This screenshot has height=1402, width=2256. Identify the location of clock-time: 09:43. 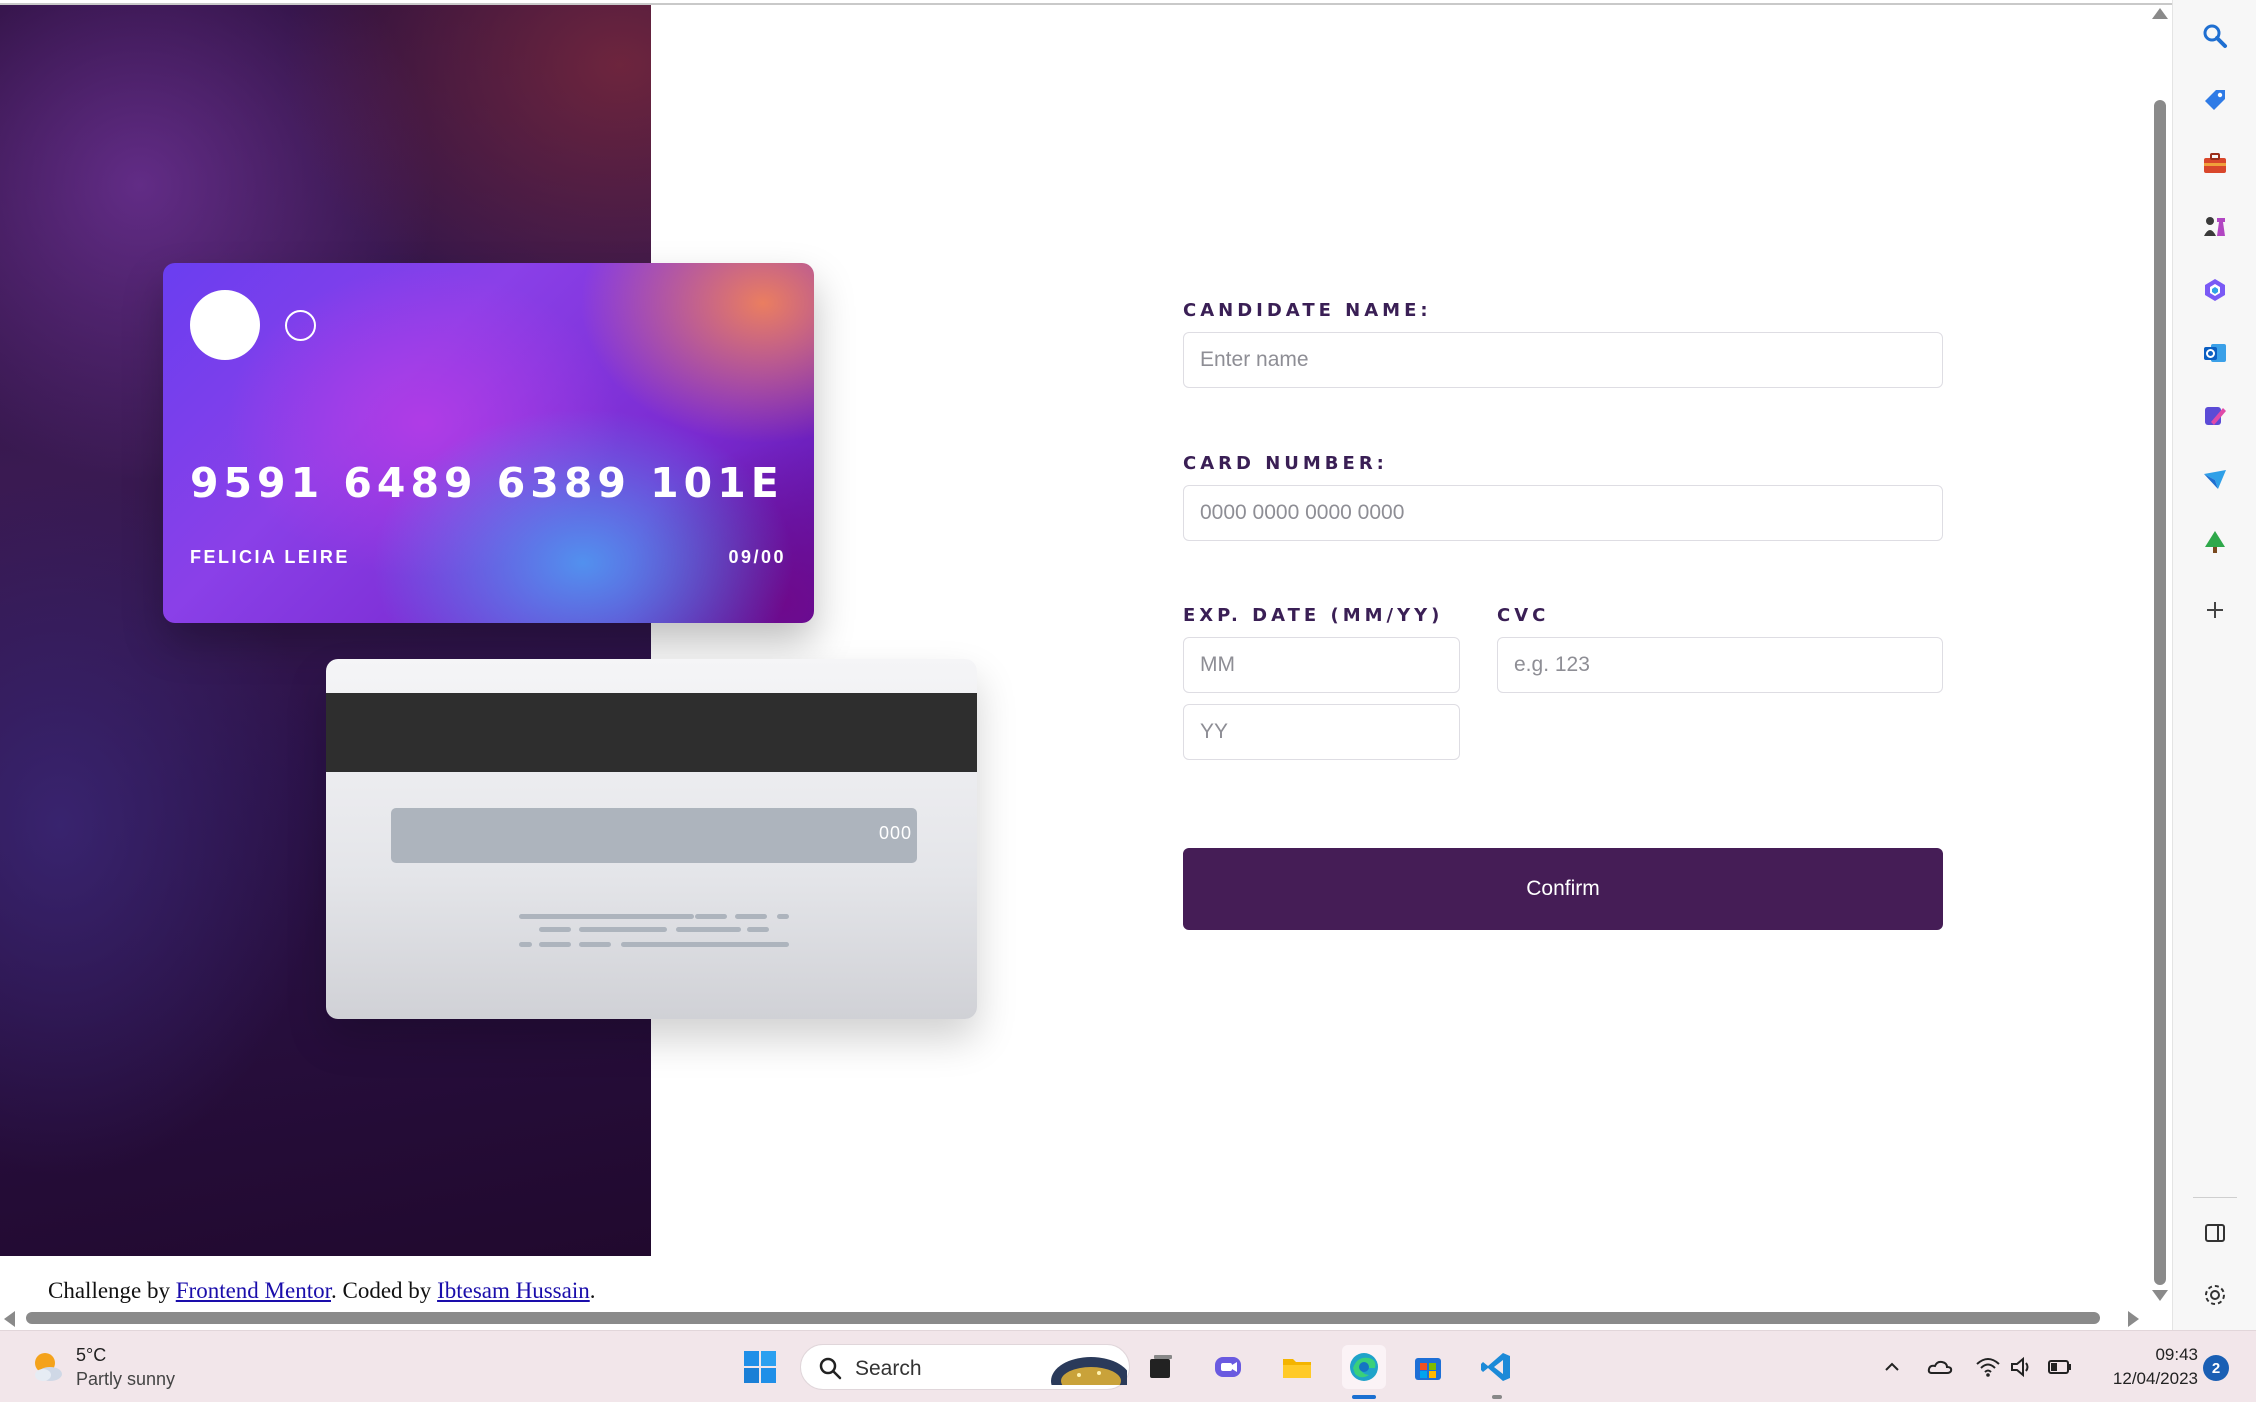
(2143, 1355).